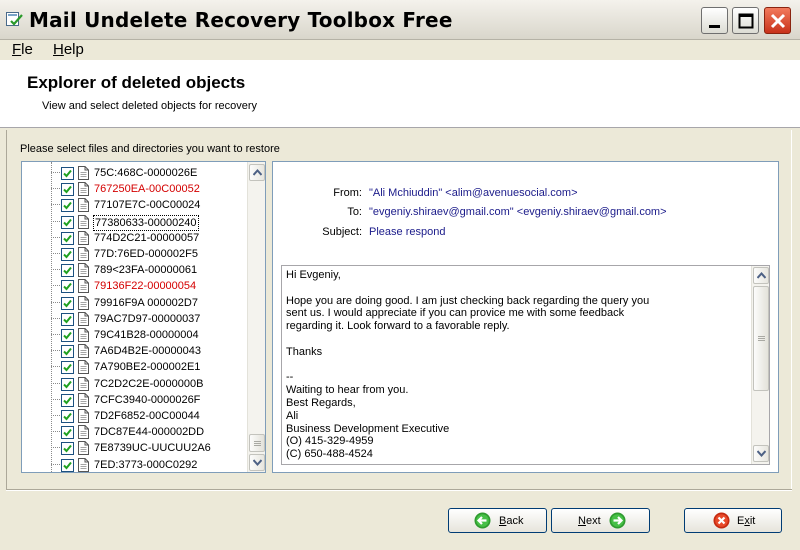 The width and height of the screenshot is (800, 550). What do you see at coordinates (146, 173) in the screenshot?
I see `tree-item-label: 75C:468C-0000026E` at bounding box center [146, 173].